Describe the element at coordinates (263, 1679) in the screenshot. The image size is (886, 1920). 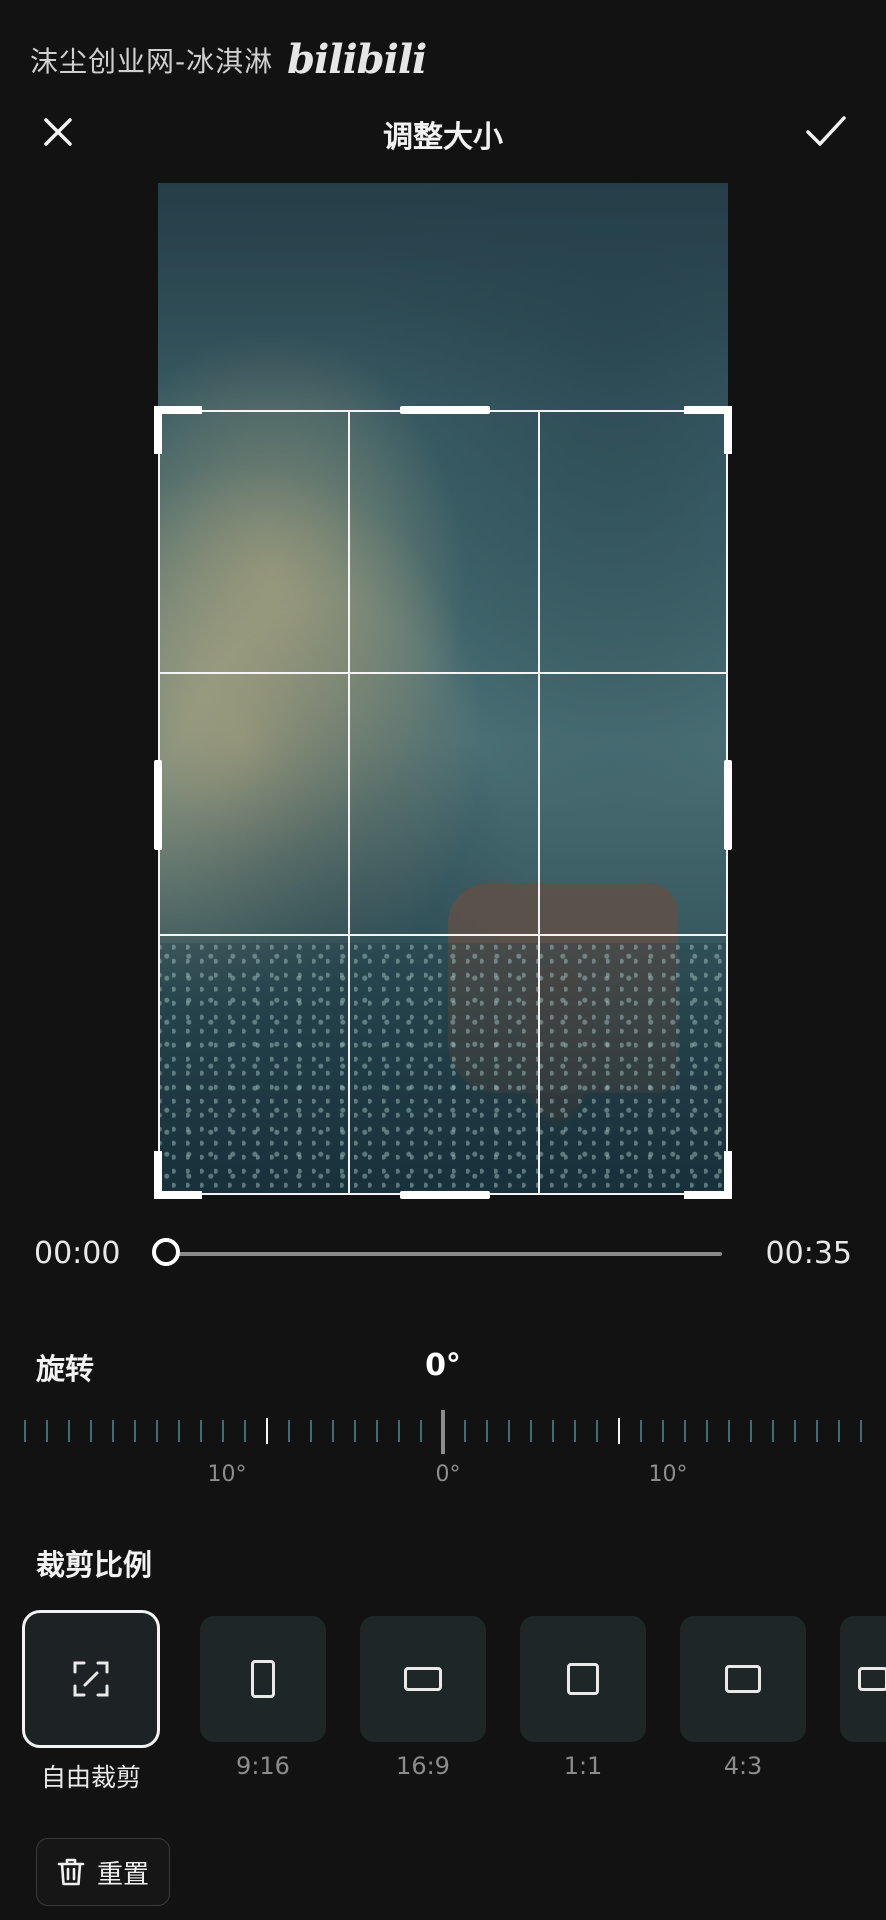
I see `portrait-ratio-icon` at that location.